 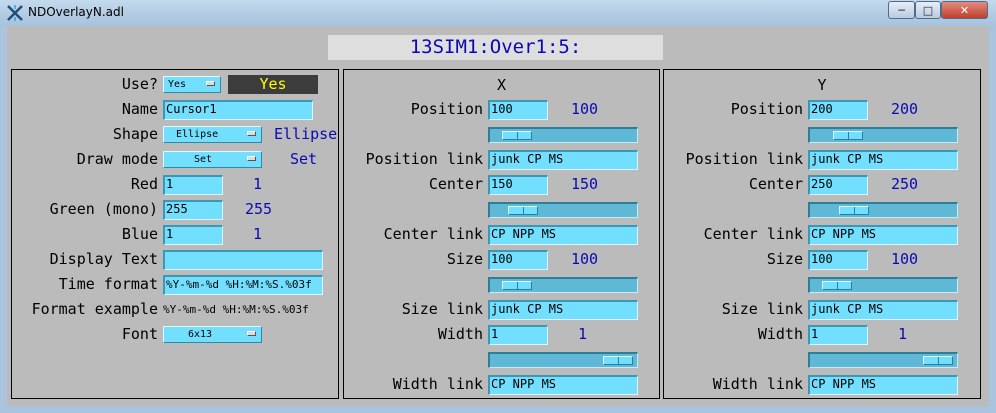 I want to click on shape-menu-value: Ellipse, so click(x=197, y=134).